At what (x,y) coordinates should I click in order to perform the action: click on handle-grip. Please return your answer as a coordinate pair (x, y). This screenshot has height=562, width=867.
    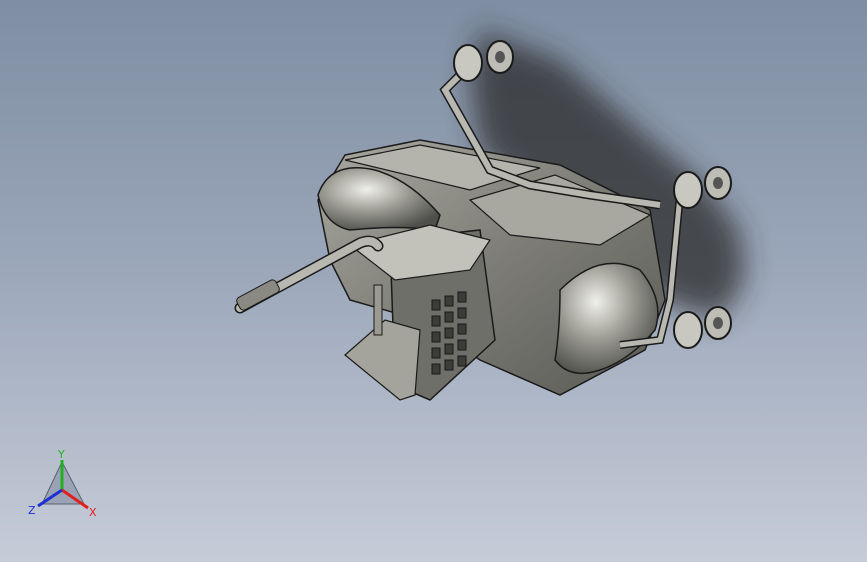
    Looking at the image, I should click on (258, 295).